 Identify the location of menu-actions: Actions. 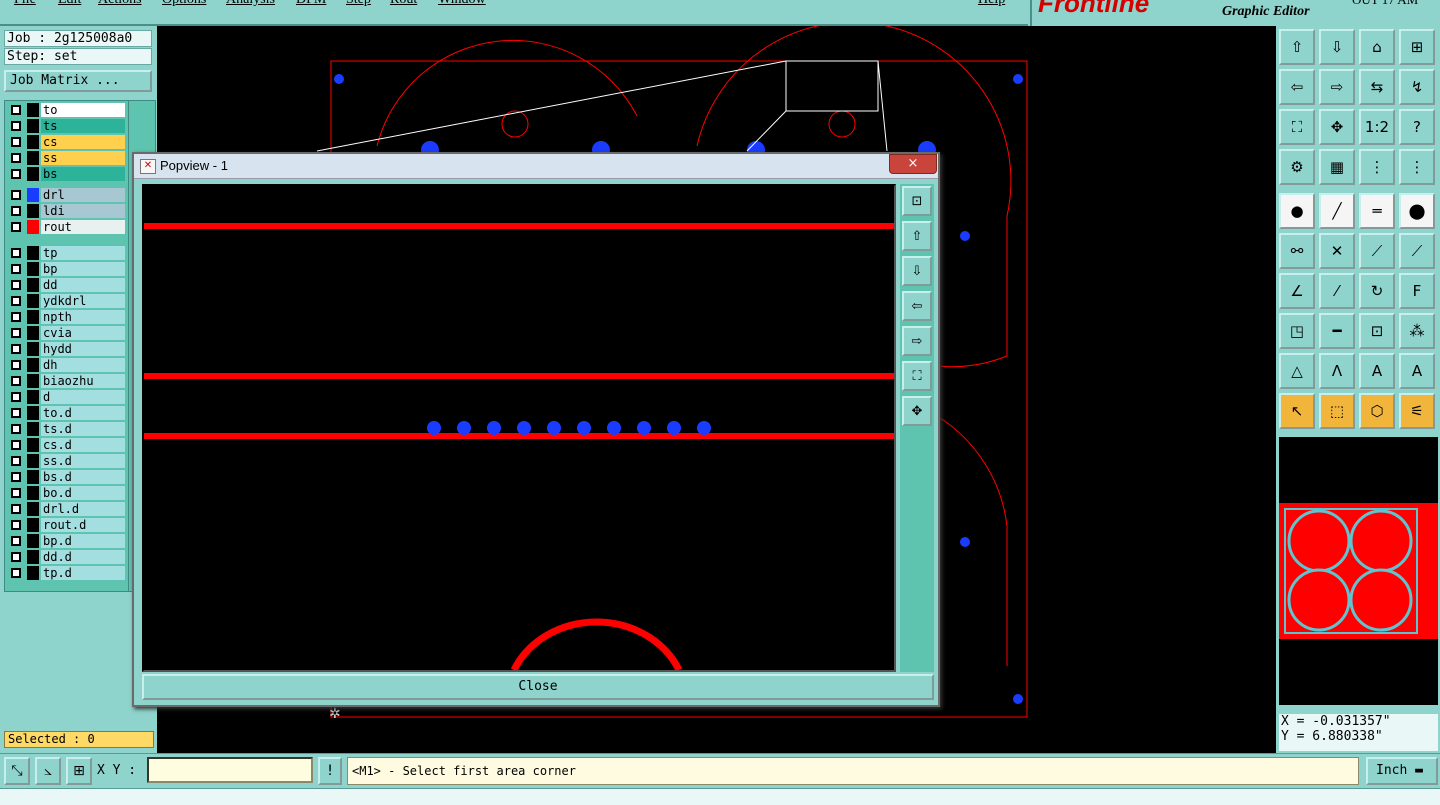
(120, 4).